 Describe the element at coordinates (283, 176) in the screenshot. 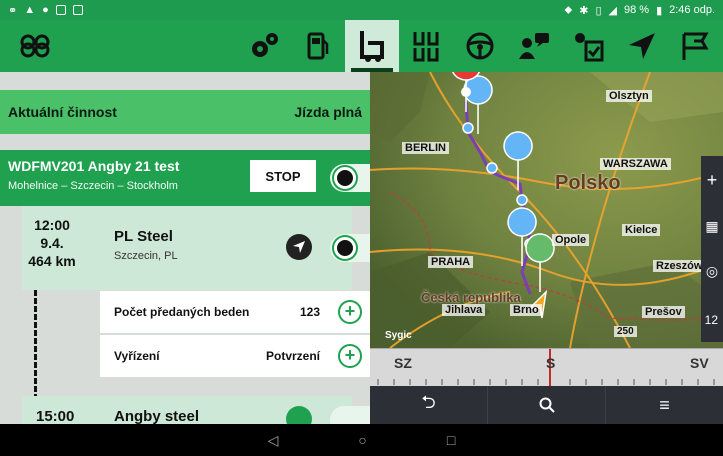

I see `stop-button: STOP` at that location.